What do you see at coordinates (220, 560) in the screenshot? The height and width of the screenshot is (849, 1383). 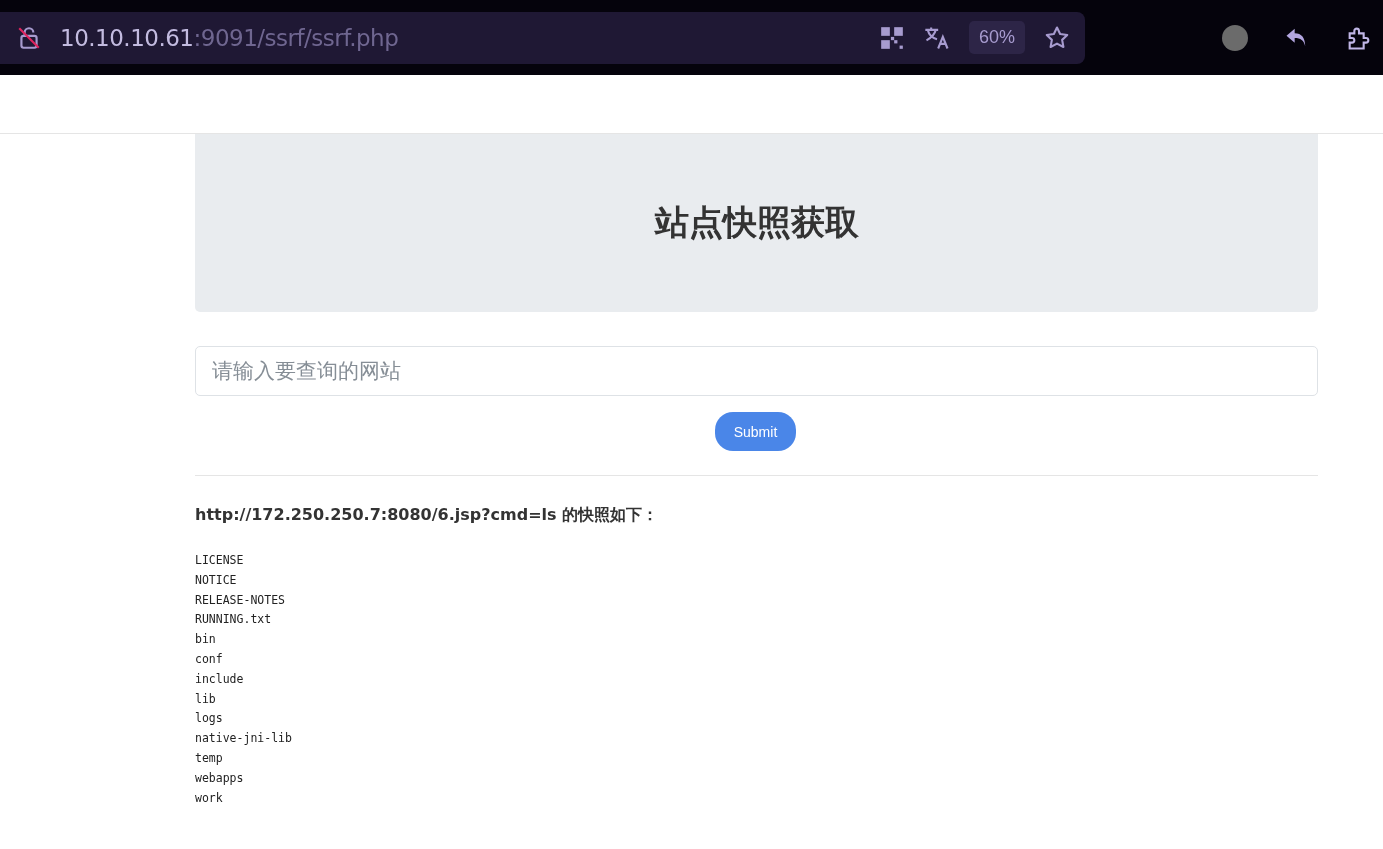 I see `output-line: LICENSE` at bounding box center [220, 560].